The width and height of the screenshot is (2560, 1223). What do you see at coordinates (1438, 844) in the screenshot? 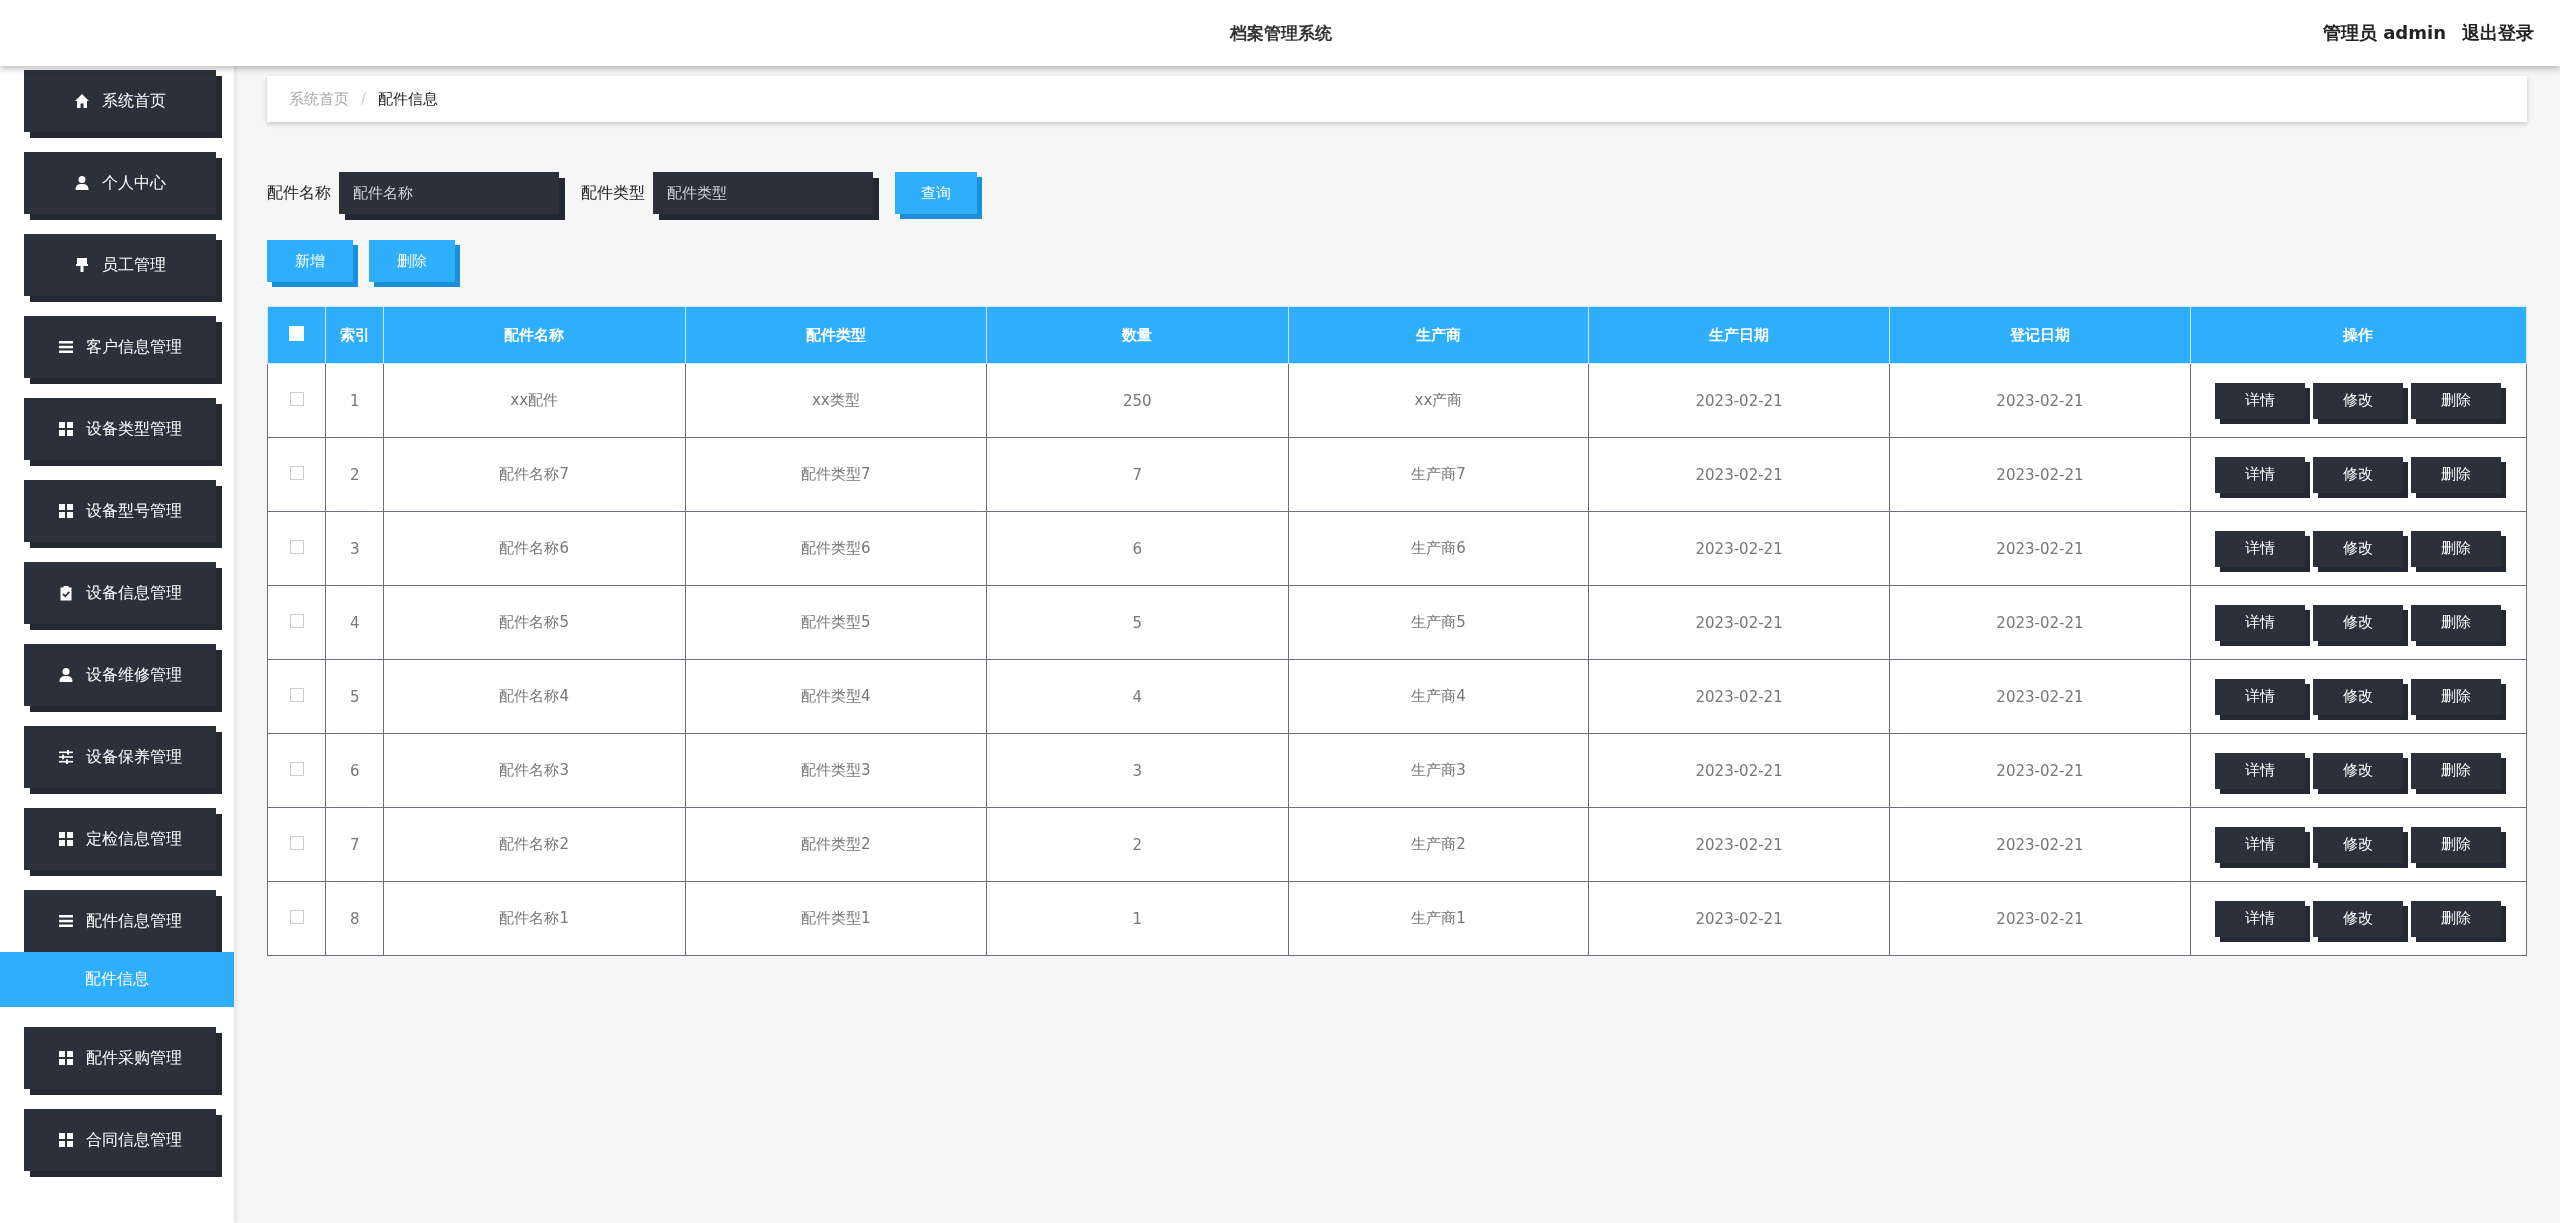
I see `table-cell: 生产商2` at bounding box center [1438, 844].